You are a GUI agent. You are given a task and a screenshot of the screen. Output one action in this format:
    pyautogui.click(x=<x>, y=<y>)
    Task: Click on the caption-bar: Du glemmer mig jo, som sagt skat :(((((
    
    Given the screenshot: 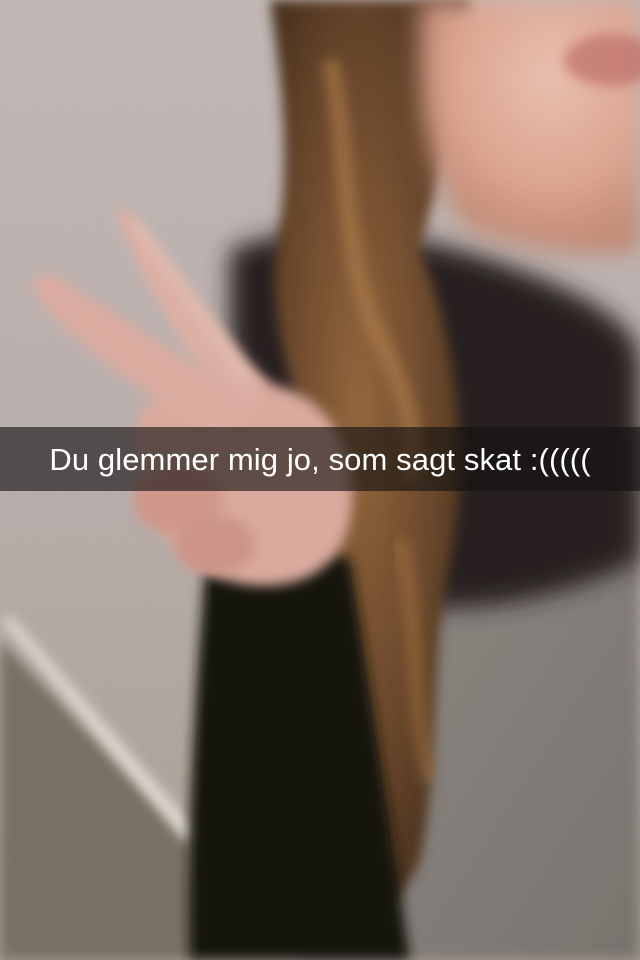 What is the action you would take?
    pyautogui.click(x=320, y=459)
    